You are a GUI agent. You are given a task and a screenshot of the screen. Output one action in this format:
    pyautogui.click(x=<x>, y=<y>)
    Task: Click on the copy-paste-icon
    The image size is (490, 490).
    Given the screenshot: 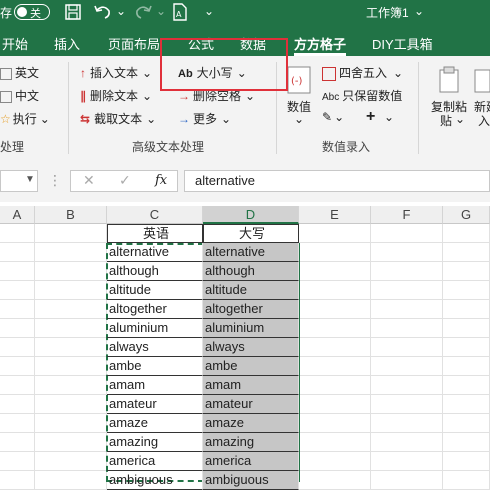 What is the action you would take?
    pyautogui.click(x=449, y=81)
    